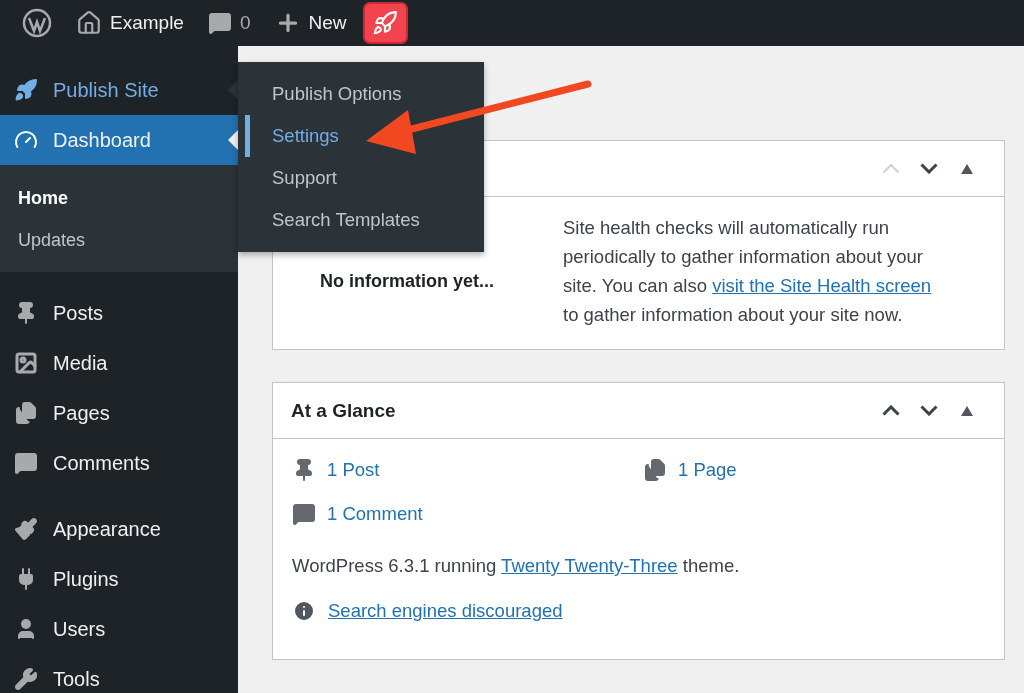  Describe the element at coordinates (119, 90) in the screenshot. I see `menu-item: Publish Site` at that location.